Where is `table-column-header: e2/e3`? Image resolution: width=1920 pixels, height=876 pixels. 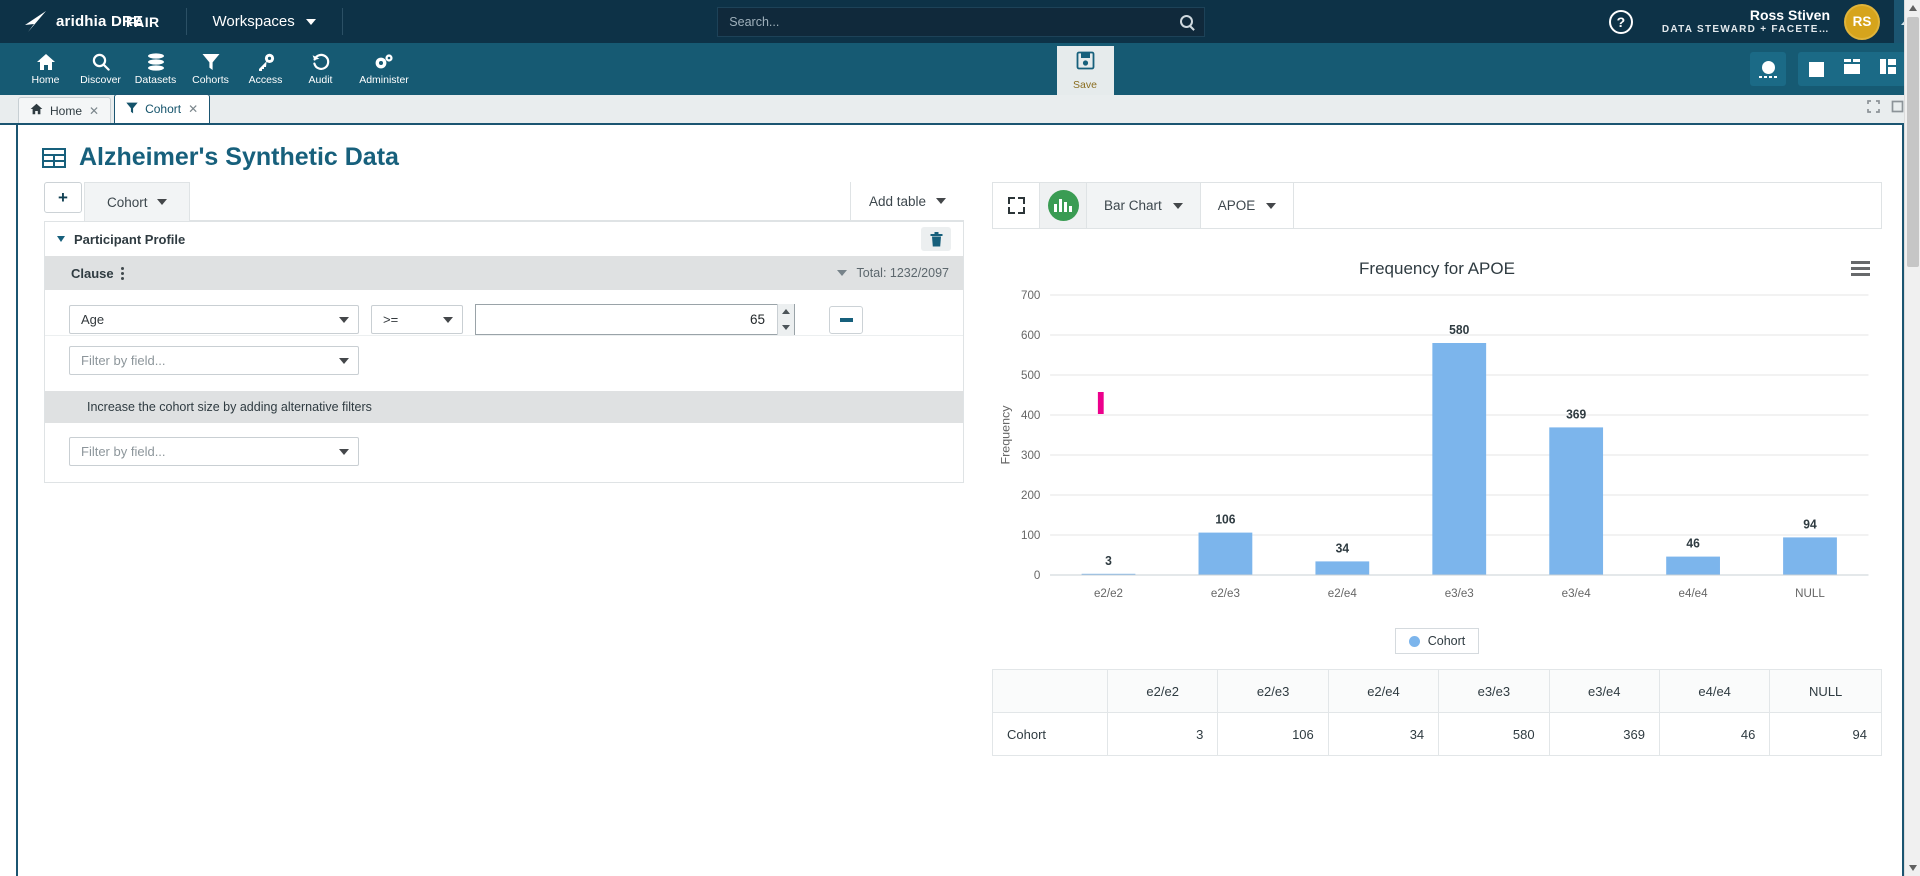 table-column-header: e2/e3 is located at coordinates (1273, 691).